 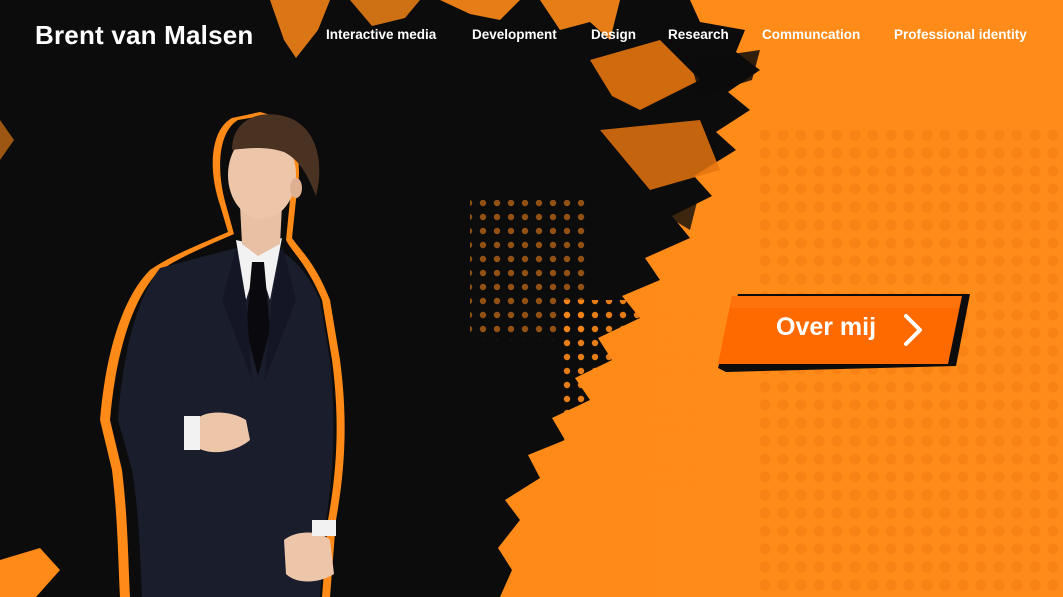 I want to click on chevron-right-icon, so click(x=913, y=330).